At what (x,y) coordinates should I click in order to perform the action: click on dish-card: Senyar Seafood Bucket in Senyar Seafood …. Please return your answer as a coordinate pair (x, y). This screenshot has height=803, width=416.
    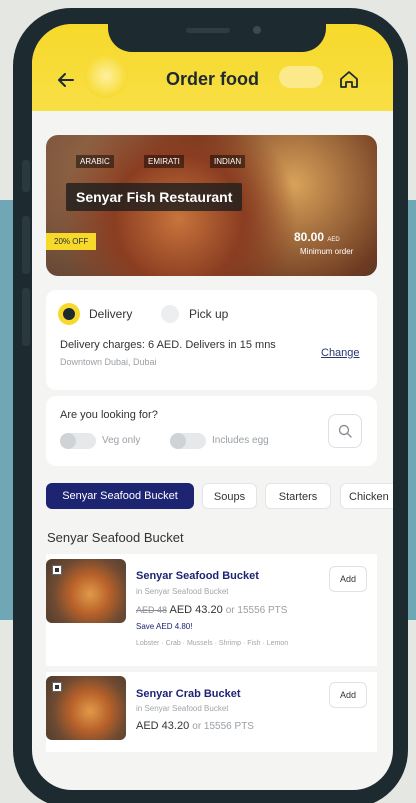
    Looking at the image, I should click on (211, 610).